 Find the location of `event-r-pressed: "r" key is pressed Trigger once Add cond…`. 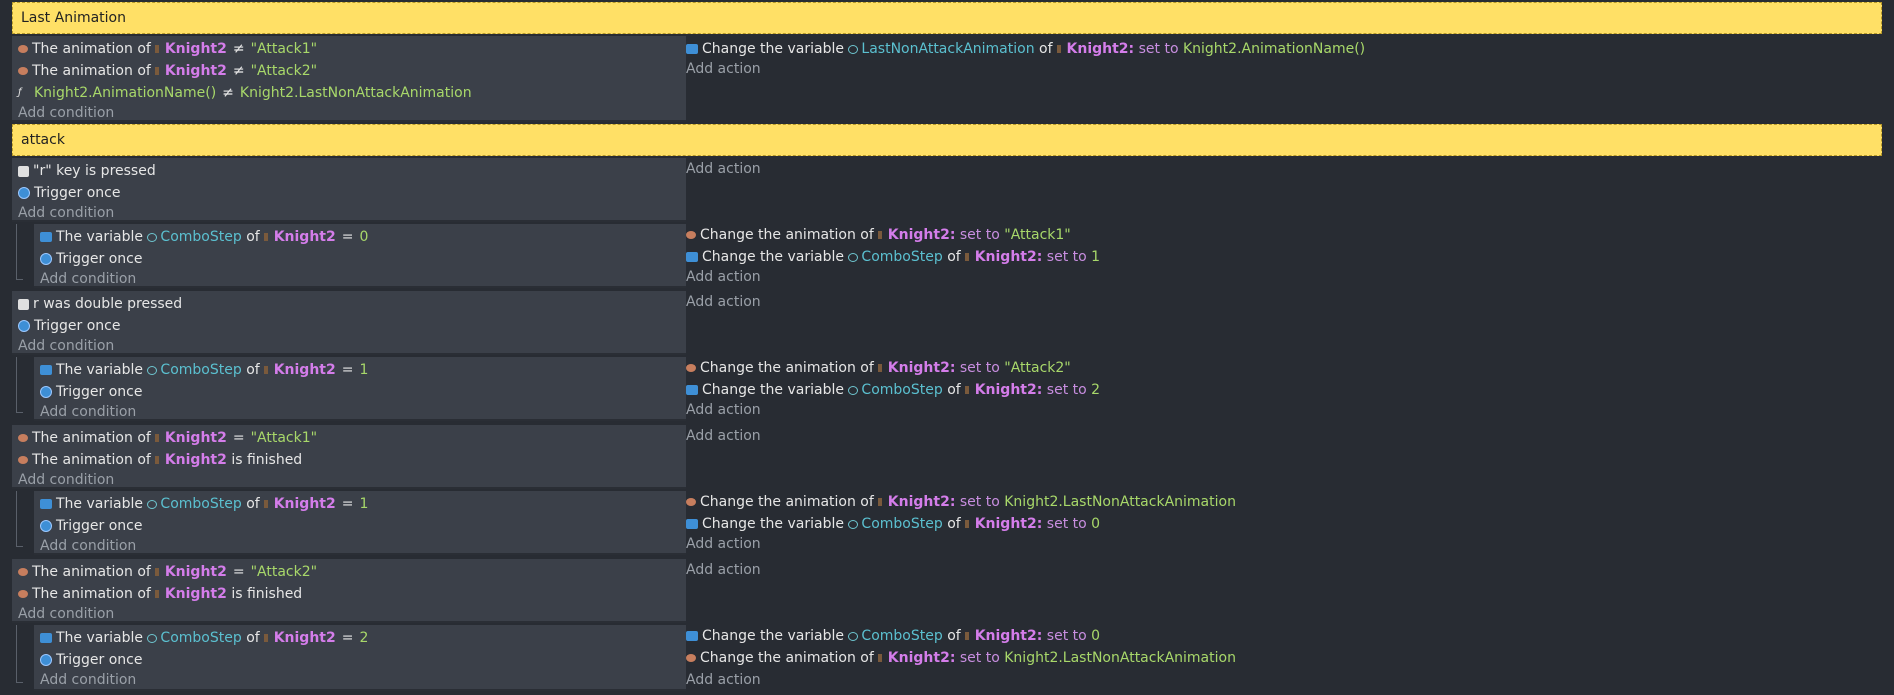

event-r-pressed: "r" key is pressed Trigger once Add cond… is located at coordinates (947, 190).